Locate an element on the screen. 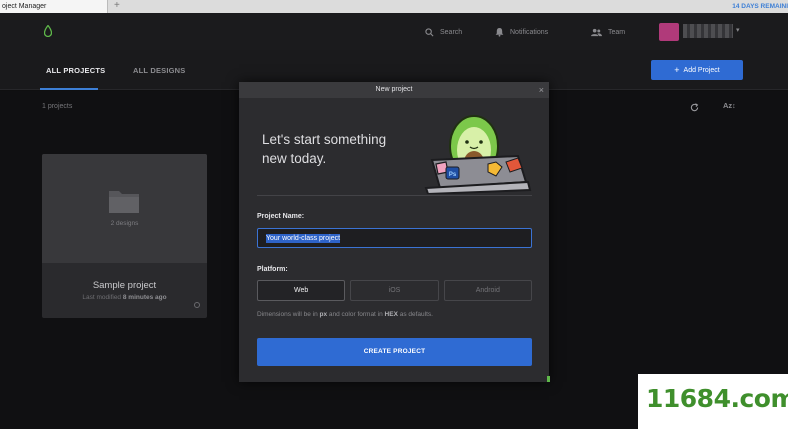 This screenshot has width=788, height=429. tab-all-designs: ALL DESIGNS is located at coordinates (159, 70).